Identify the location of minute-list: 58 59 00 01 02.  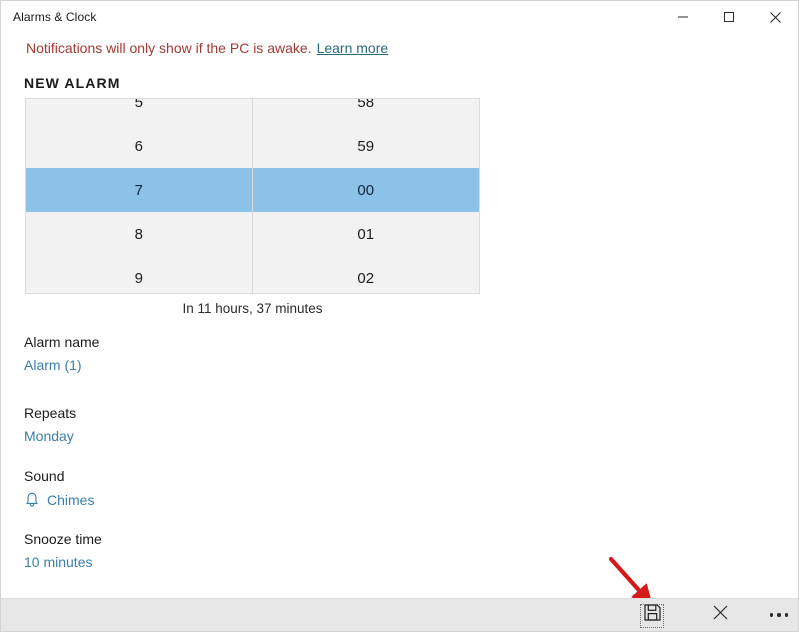
(366, 196).